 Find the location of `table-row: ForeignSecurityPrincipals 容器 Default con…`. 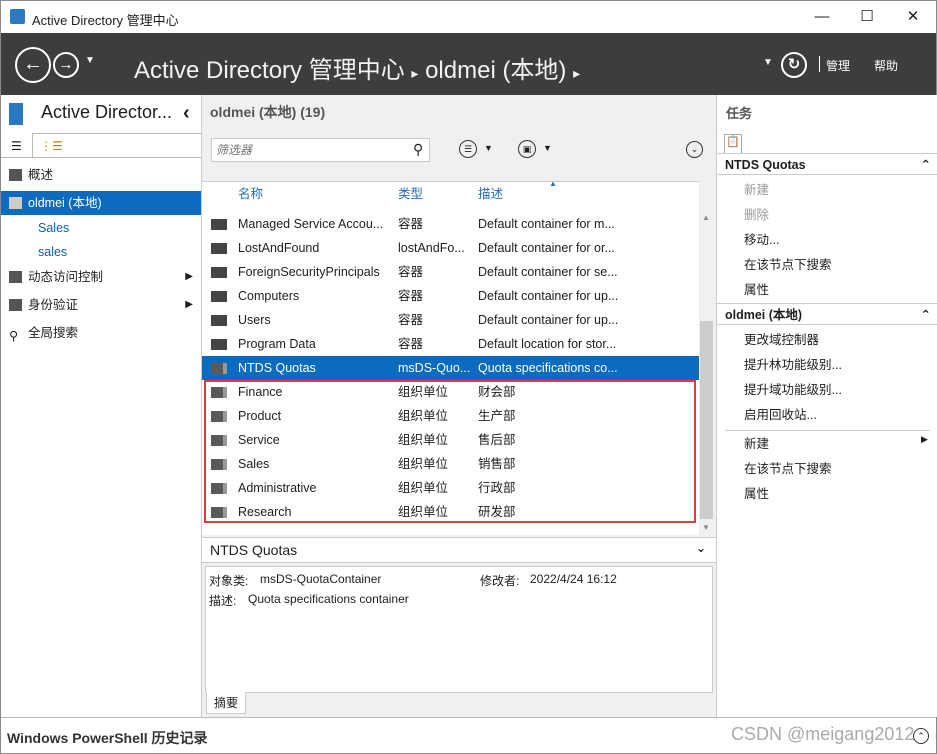

table-row: ForeignSecurityPrincipals 容器 Default con… is located at coordinates (450, 272).